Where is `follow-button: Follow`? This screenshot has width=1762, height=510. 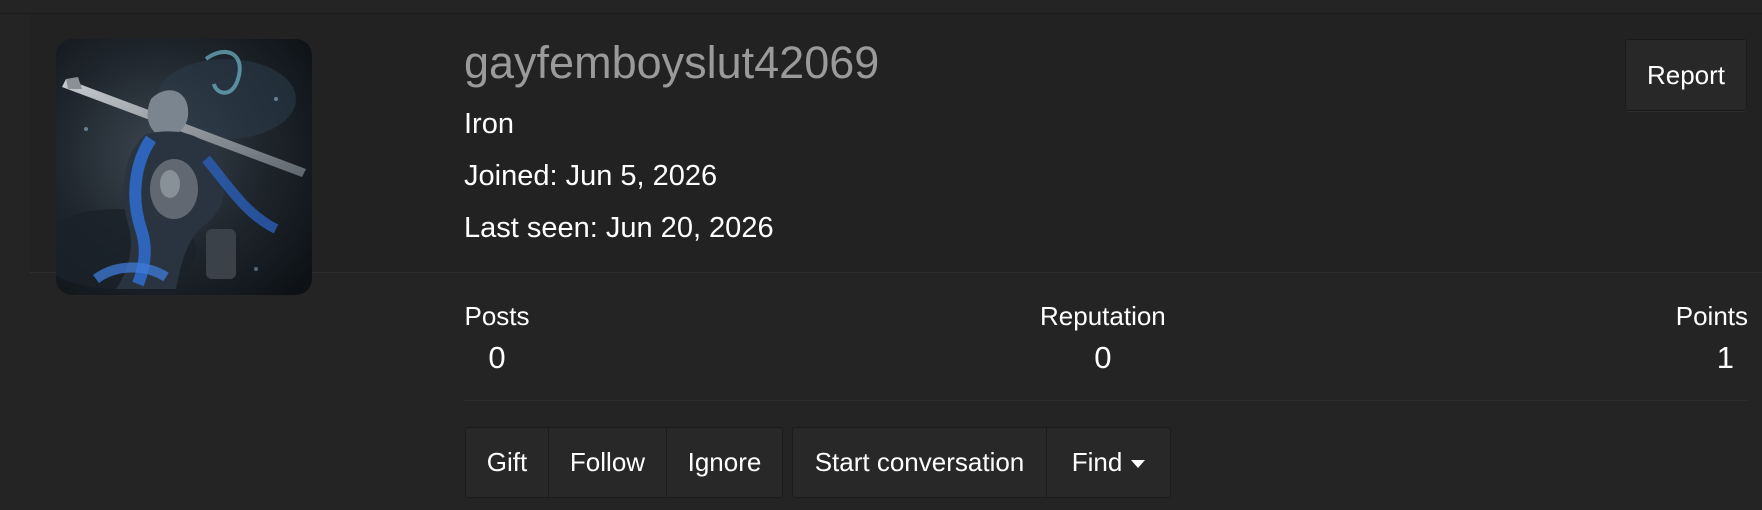
follow-button: Follow is located at coordinates (608, 462).